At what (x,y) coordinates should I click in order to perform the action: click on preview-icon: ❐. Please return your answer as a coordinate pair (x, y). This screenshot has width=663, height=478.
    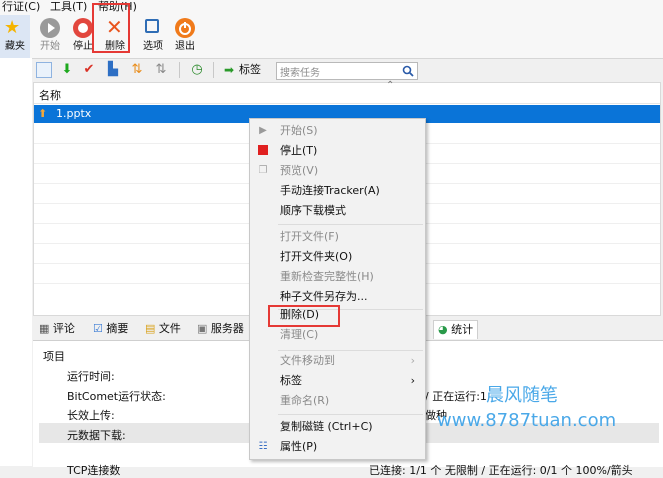
    Looking at the image, I should click on (263, 170).